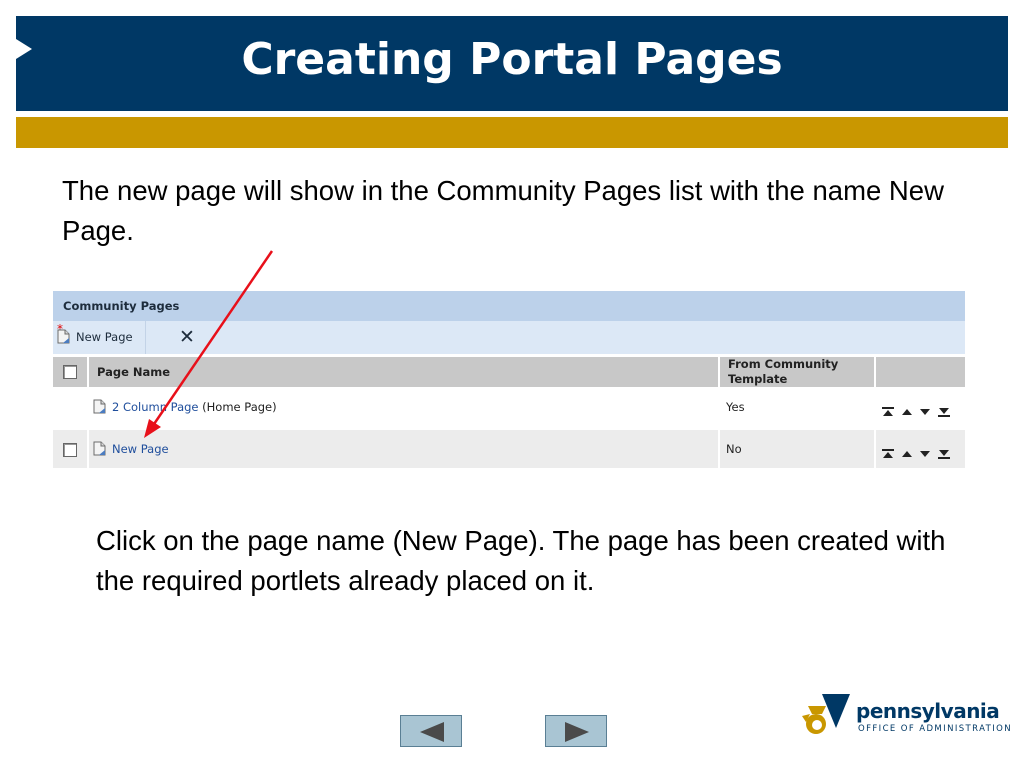 The image size is (1024, 768). I want to click on column-header-row: Page Name From Community Template, so click(509, 371).